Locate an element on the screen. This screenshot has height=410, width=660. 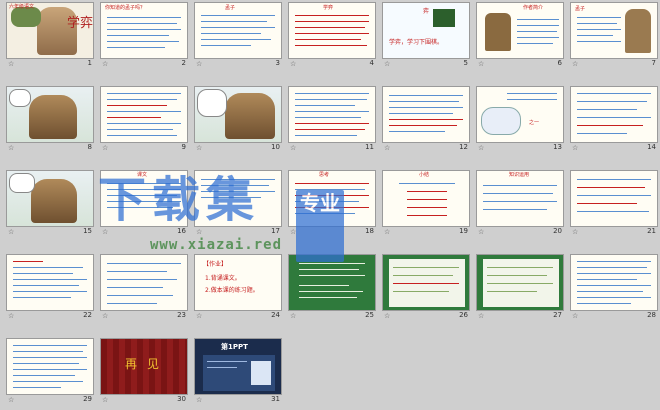
slide-number: 27 is located at coordinates (557, 315).